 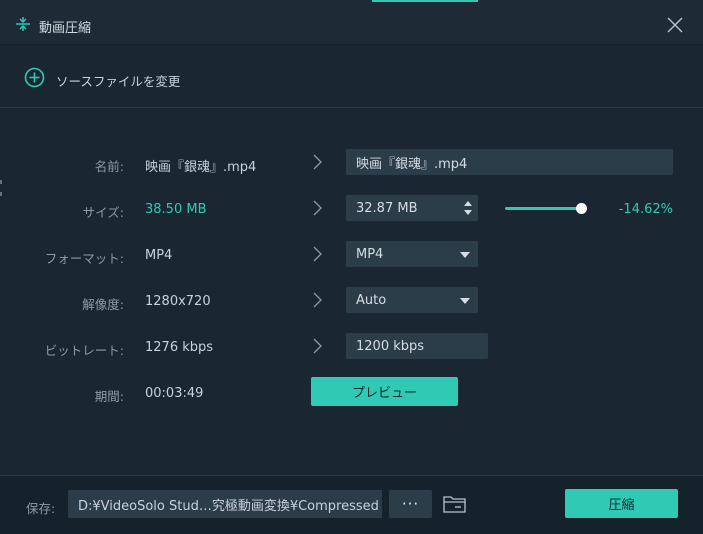 I want to click on window-title: 動画圧縮, so click(x=65, y=28).